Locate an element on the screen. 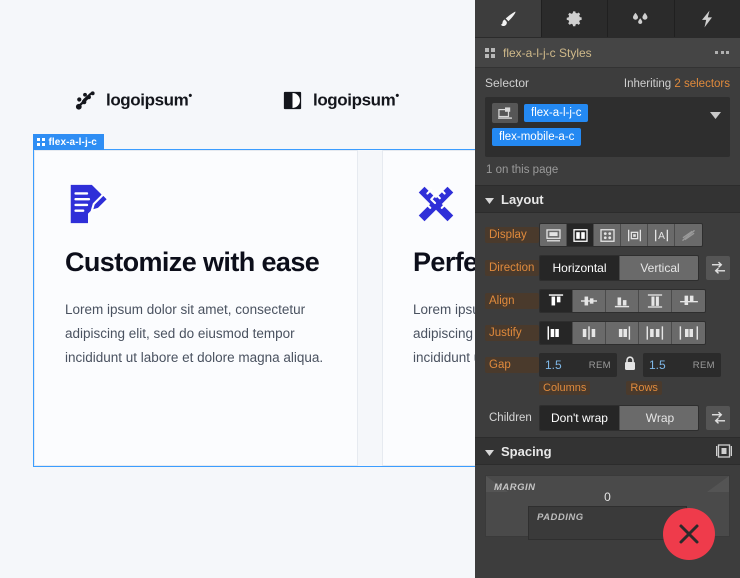 This screenshot has width=740, height=578. align-label: Align is located at coordinates (512, 301).